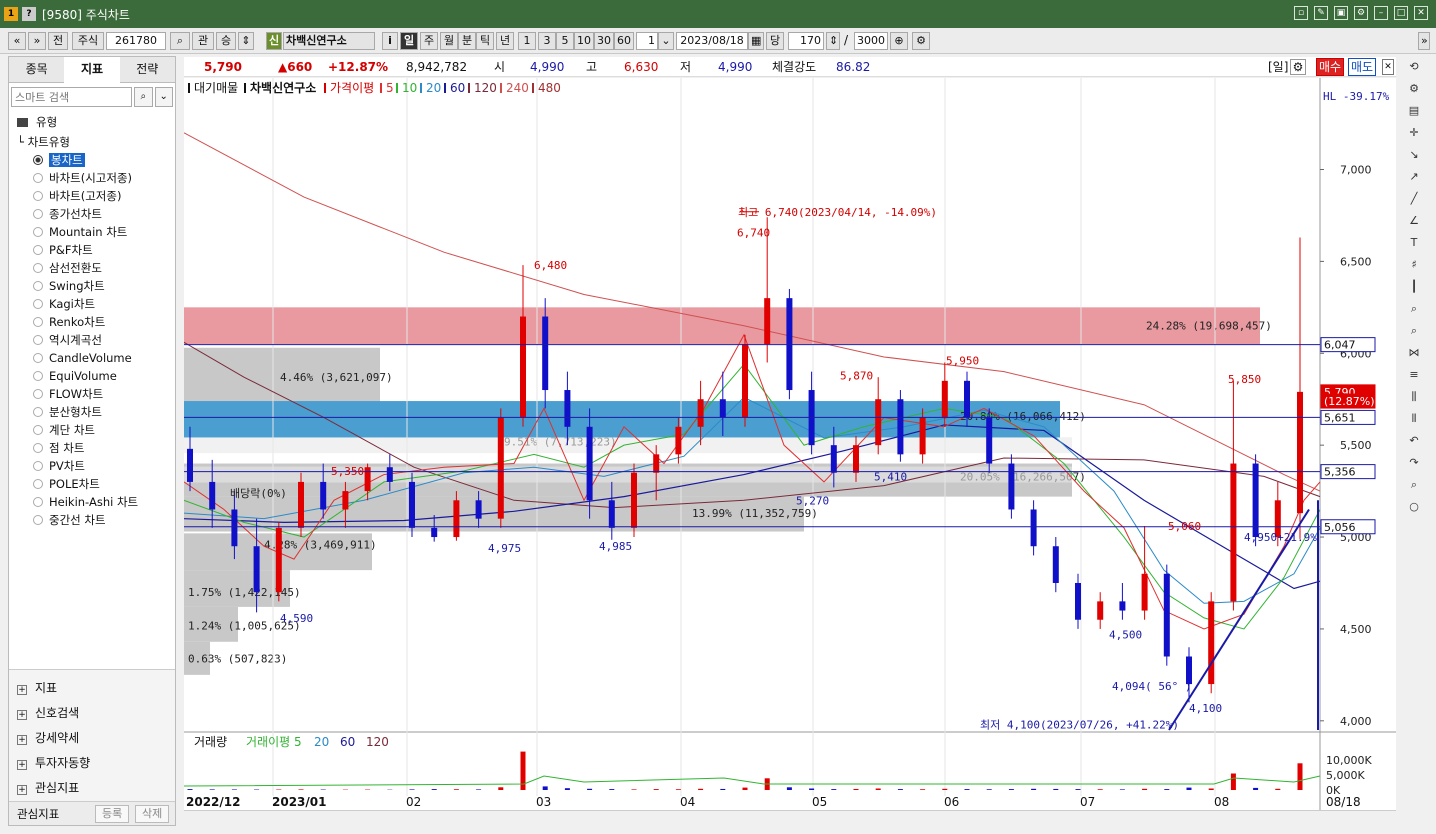 This screenshot has width=1436, height=834. I want to click on group-favorite: + 관심지표, so click(92, 788).